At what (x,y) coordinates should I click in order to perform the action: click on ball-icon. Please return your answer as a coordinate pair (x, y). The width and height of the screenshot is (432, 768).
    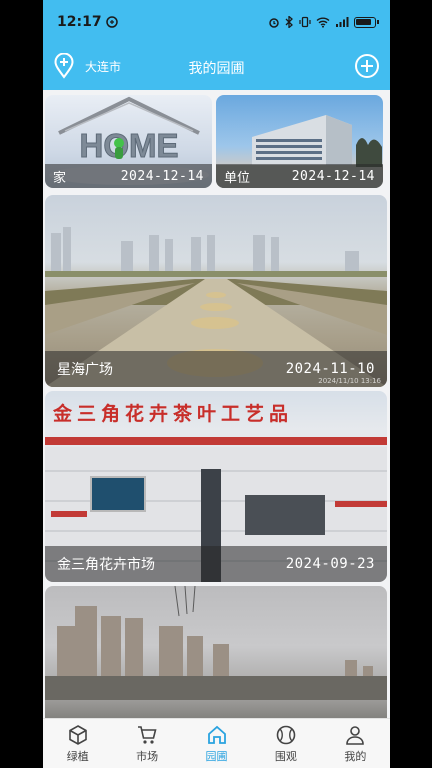
    Looking at the image, I should click on (286, 734).